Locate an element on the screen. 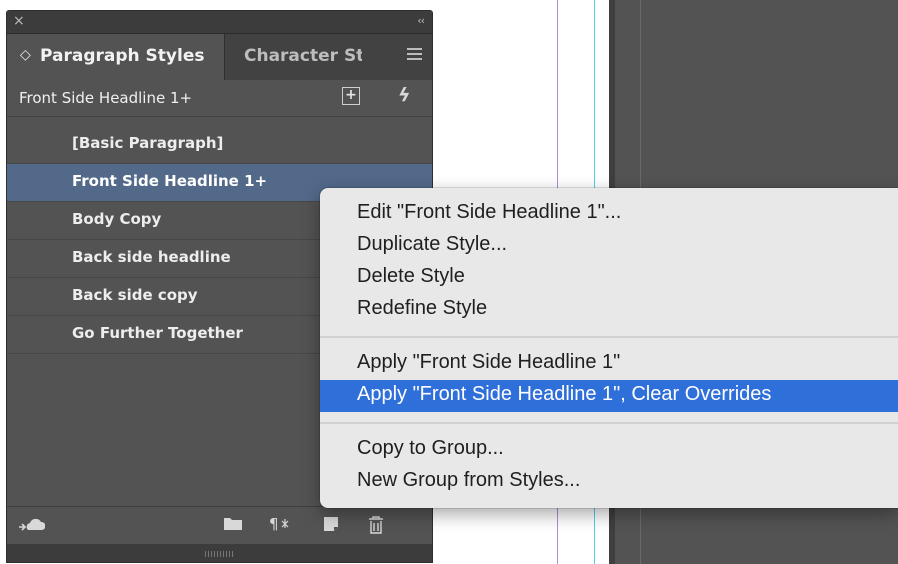 Image resolution: width=898 pixels, height=564 pixels. style-item-label: Body Copy is located at coordinates (117, 219).